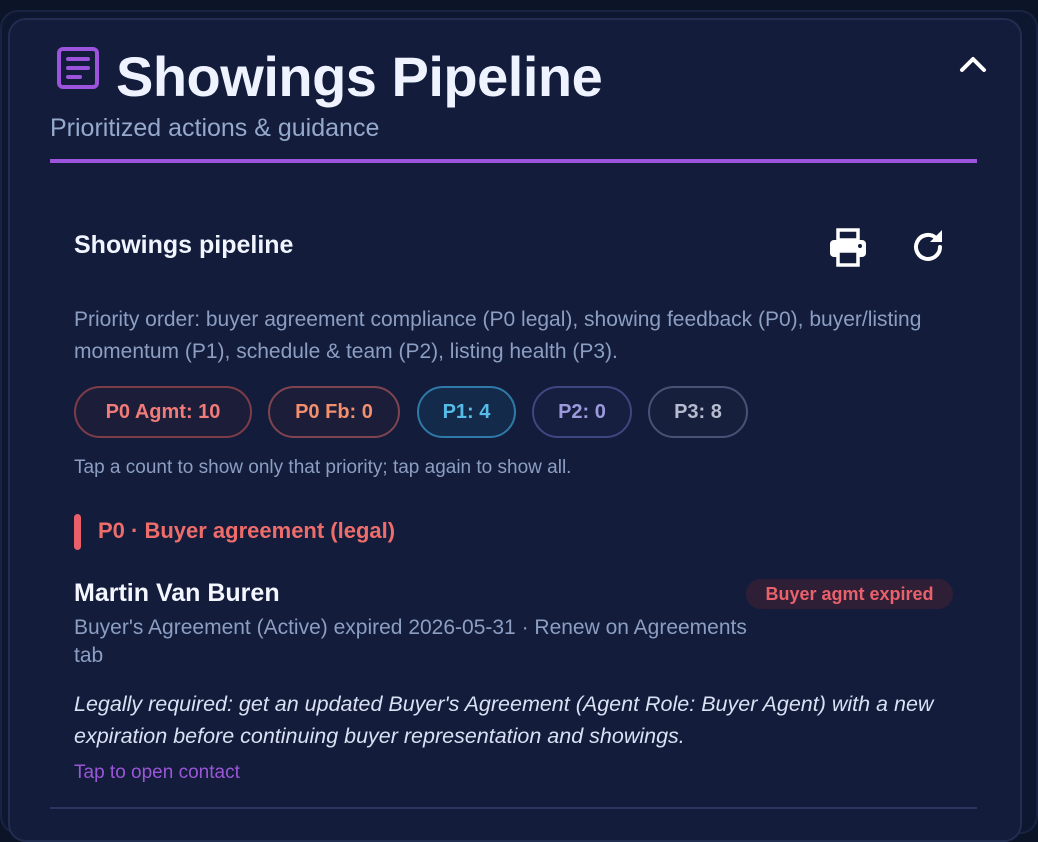  I want to click on page-subtitle: Prioritized actions & guidance, so click(215, 128).